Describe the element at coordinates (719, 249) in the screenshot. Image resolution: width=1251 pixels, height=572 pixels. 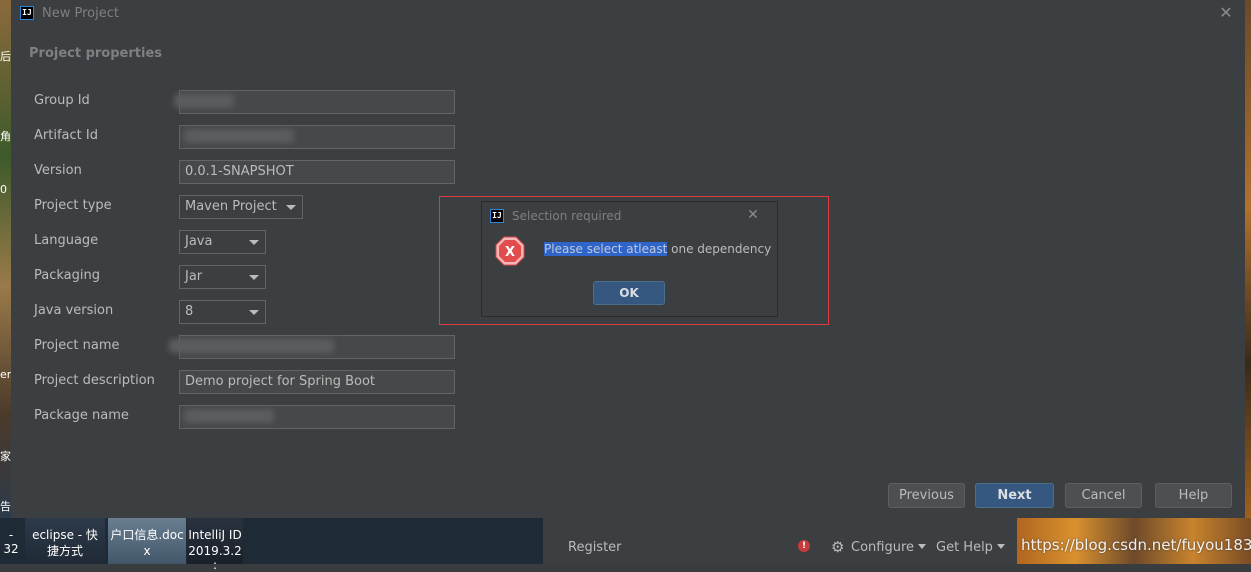
I see `message-rest: one dependency` at that location.